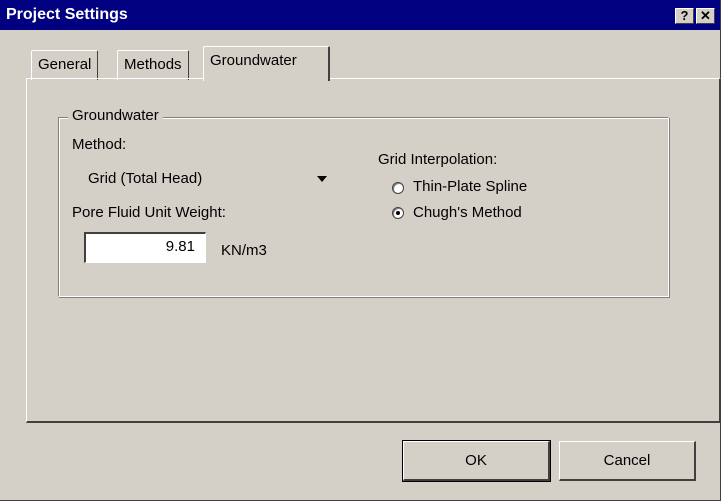  Describe the element at coordinates (684, 16) in the screenshot. I see `help-icon: ?` at that location.